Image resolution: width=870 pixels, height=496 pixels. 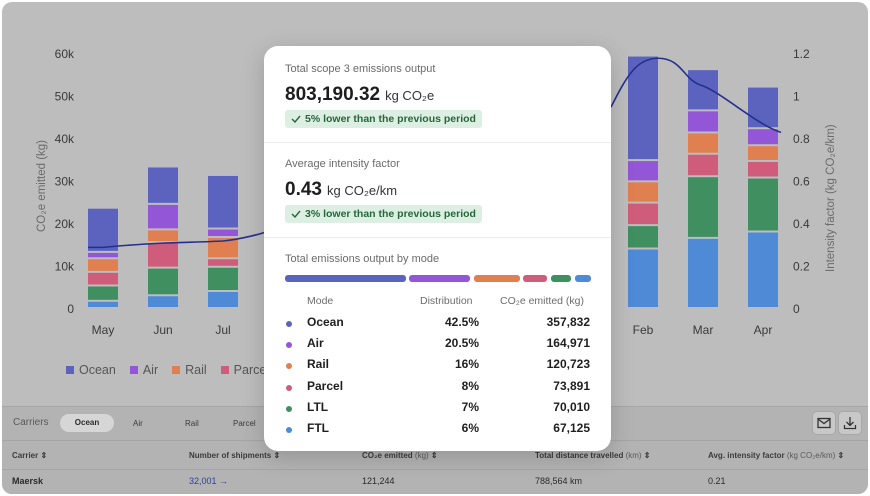 I want to click on total-badge-text: 5% lower than the previous period, so click(x=390, y=119).